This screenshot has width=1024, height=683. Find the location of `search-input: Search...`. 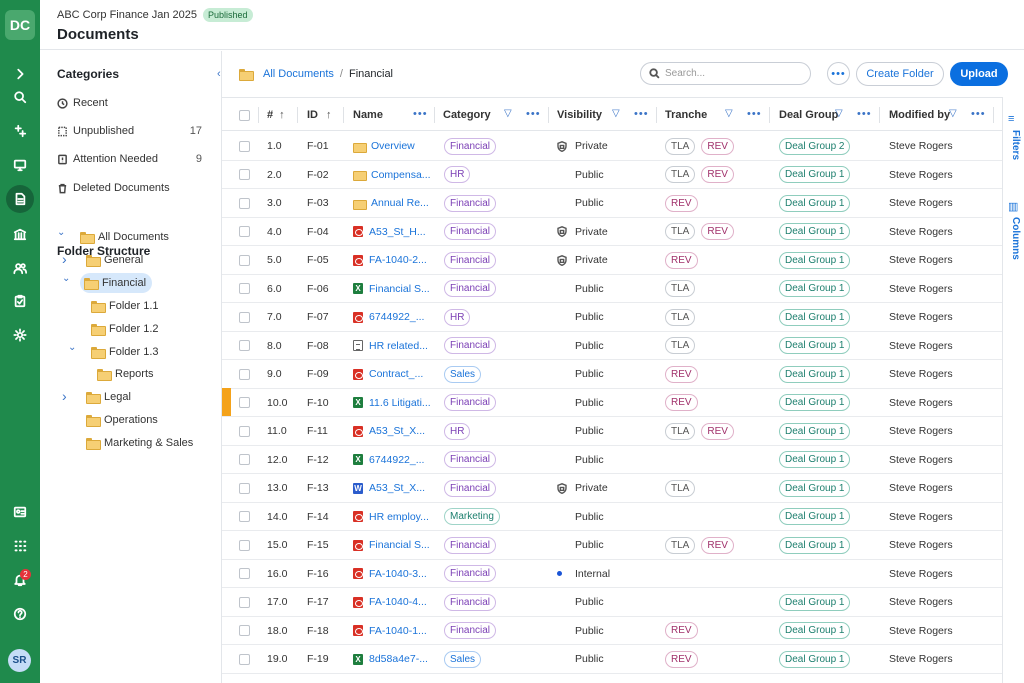

search-input: Search... is located at coordinates (725, 73).